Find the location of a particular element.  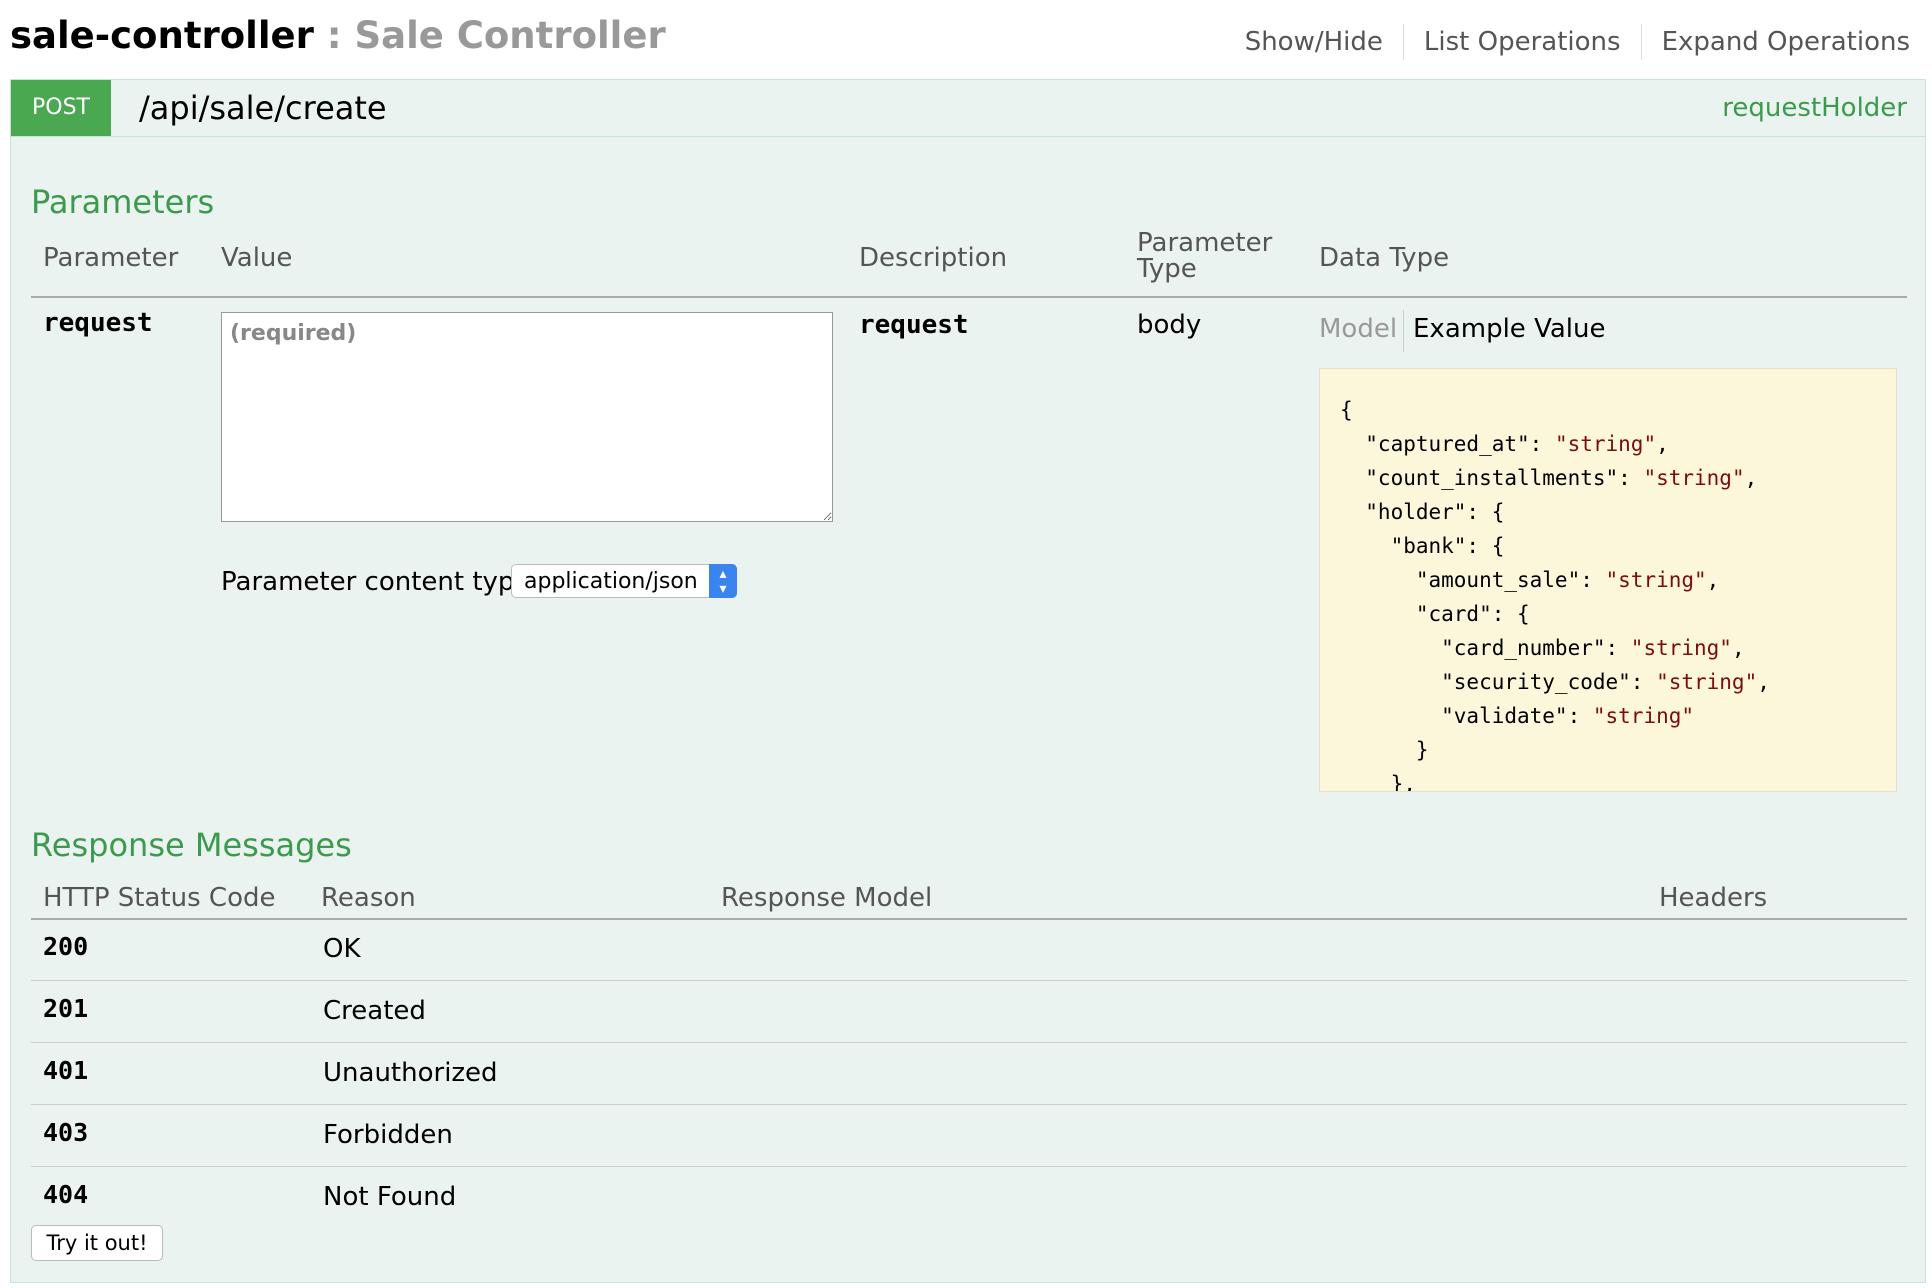

resp-header-model: Response Model is located at coordinates (827, 898).